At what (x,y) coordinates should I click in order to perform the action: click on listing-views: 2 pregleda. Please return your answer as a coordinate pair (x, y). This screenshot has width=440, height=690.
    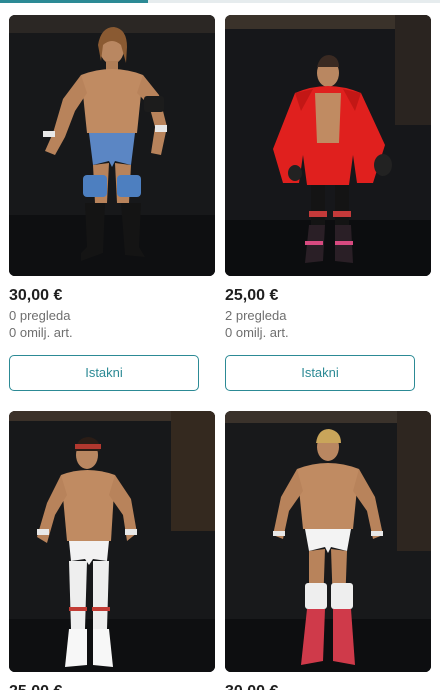
    Looking at the image, I should click on (256, 315).